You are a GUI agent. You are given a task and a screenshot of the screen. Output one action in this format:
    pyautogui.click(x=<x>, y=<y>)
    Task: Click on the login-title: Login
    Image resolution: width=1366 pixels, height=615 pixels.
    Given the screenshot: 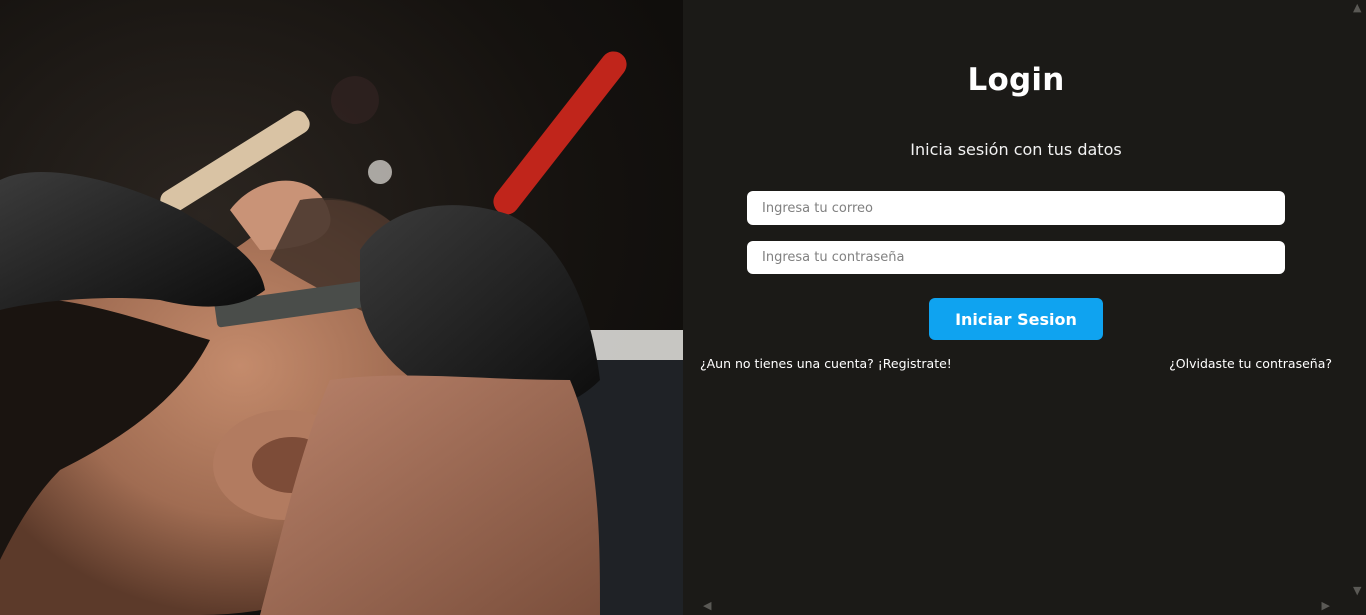 What is the action you would take?
    pyautogui.click(x=1016, y=80)
    